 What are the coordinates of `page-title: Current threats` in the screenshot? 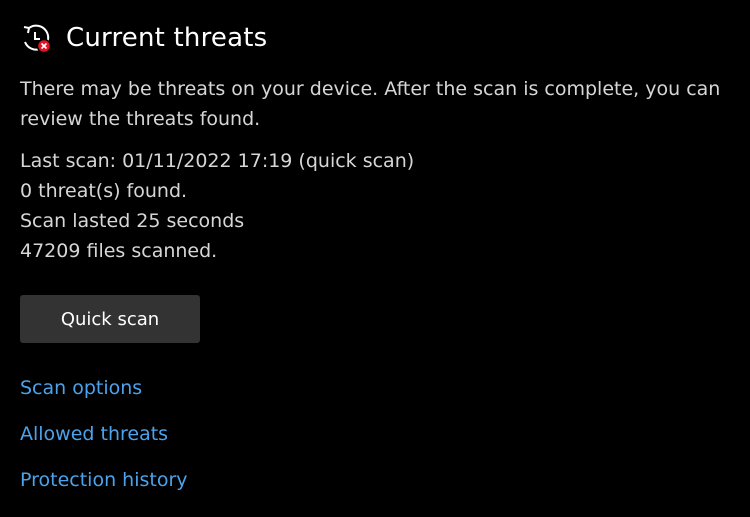 It's located at (167, 38).